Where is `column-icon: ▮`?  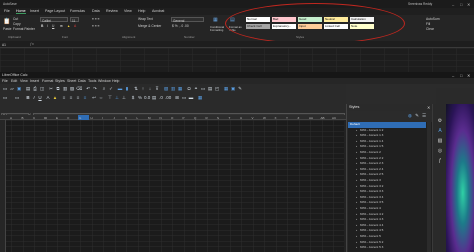
column-icon: ▮ is located at coordinates (127, 88).